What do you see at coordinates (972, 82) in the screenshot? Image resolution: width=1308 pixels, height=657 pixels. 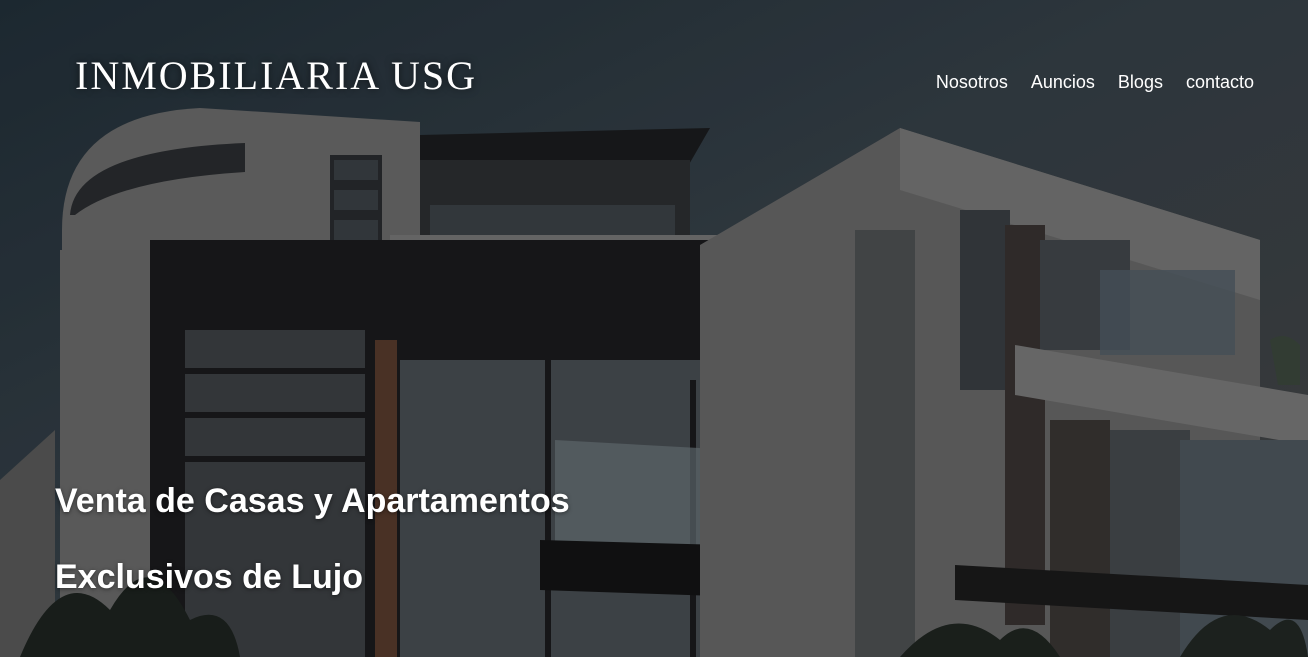 I see `nav-link-nosotros: Nosotros` at bounding box center [972, 82].